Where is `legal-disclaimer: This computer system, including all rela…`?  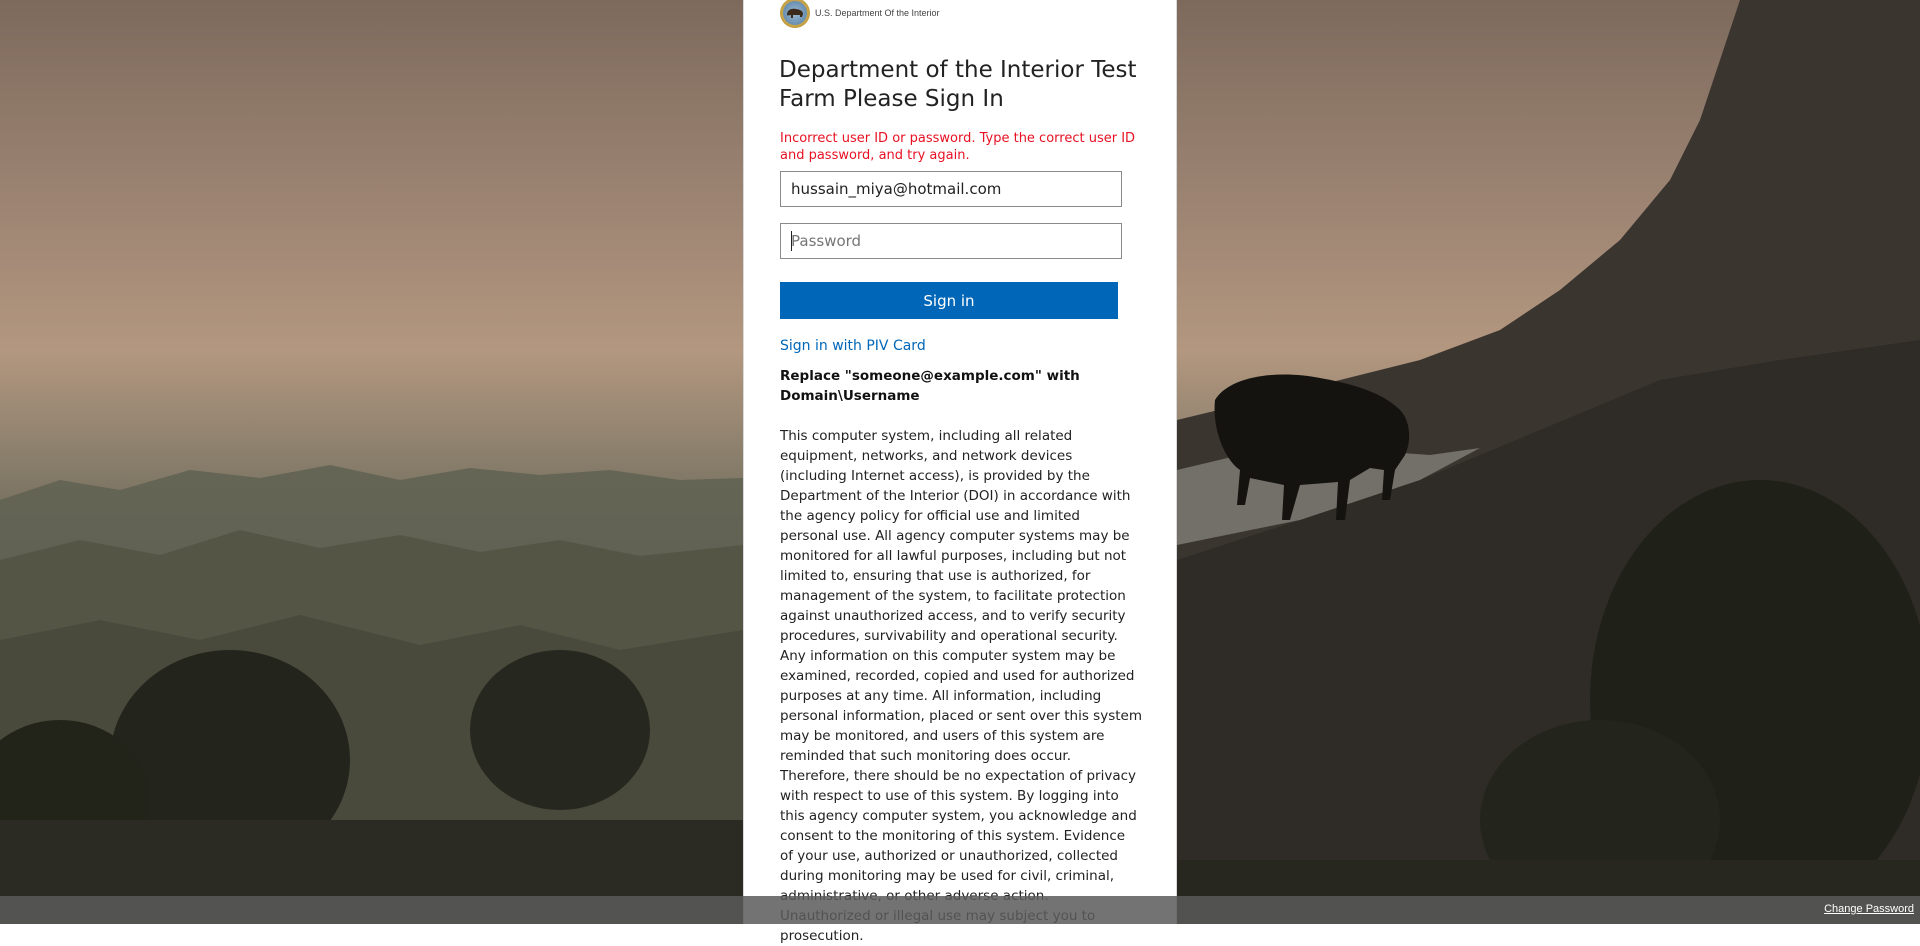
legal-disclaimer: This computer system, including all rela… is located at coordinates (961, 686).